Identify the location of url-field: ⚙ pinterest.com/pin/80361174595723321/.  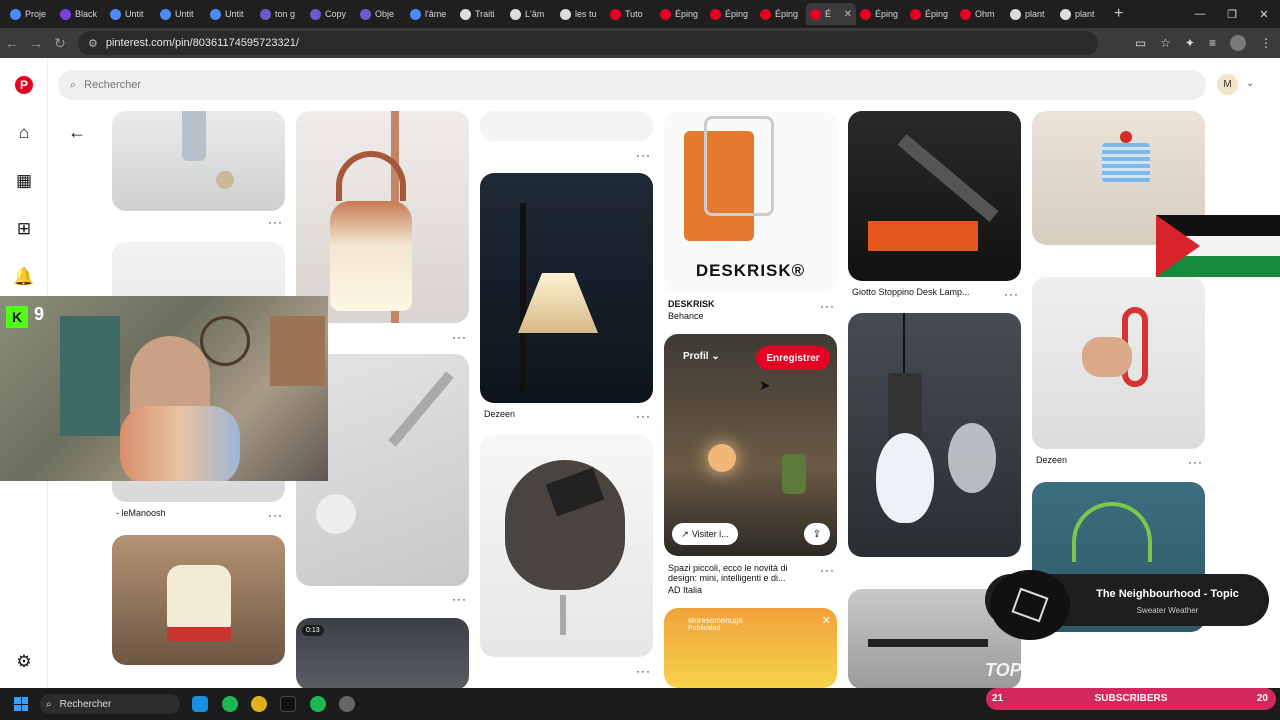
(588, 43).